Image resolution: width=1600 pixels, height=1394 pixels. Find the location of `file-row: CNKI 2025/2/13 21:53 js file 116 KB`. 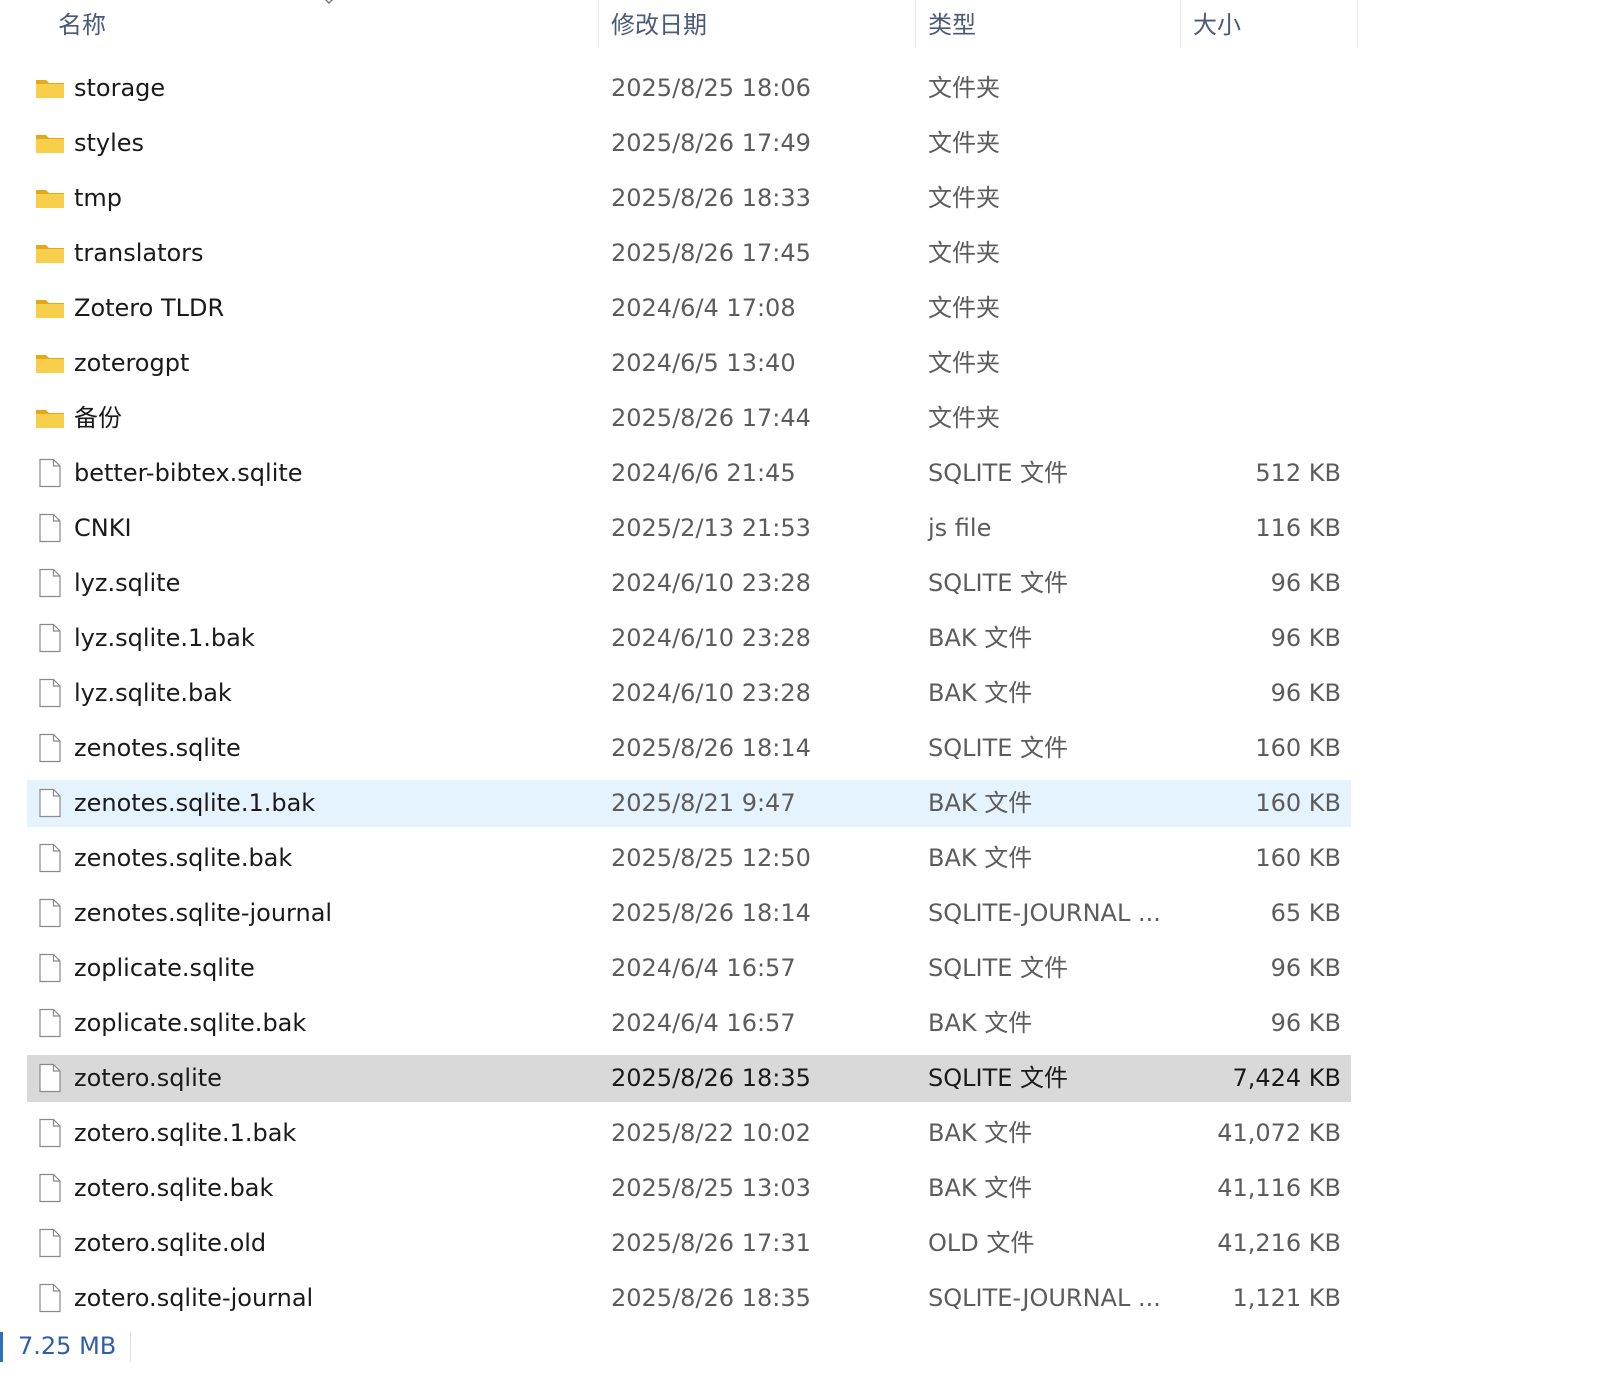

file-row: CNKI 2025/2/13 21:53 js file 116 KB is located at coordinates (689, 528).